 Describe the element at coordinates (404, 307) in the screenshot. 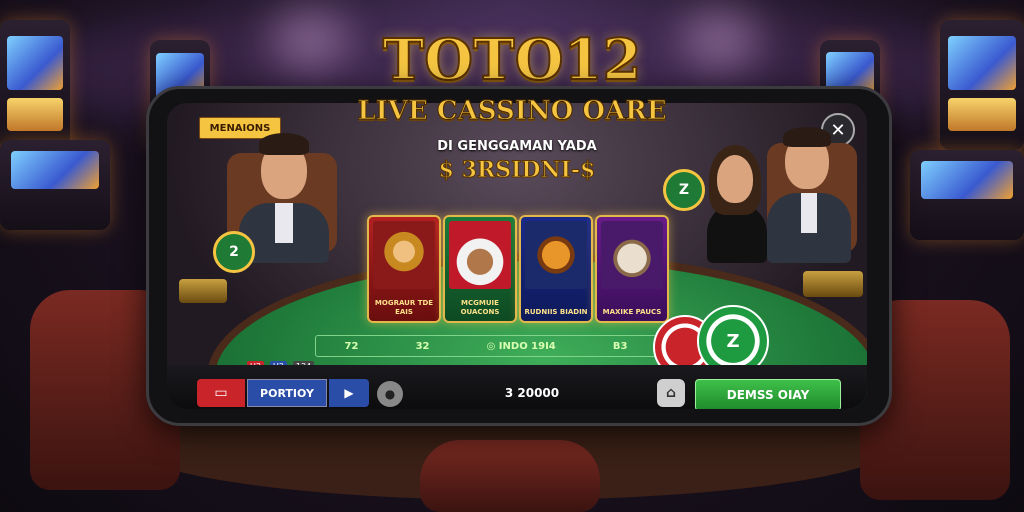

I see `game-card-label: MOGRAUR TDE EAIS` at that location.